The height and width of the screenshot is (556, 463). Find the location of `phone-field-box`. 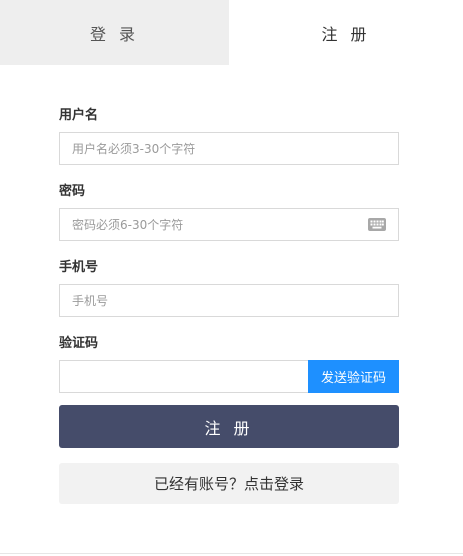

phone-field-box is located at coordinates (229, 300).